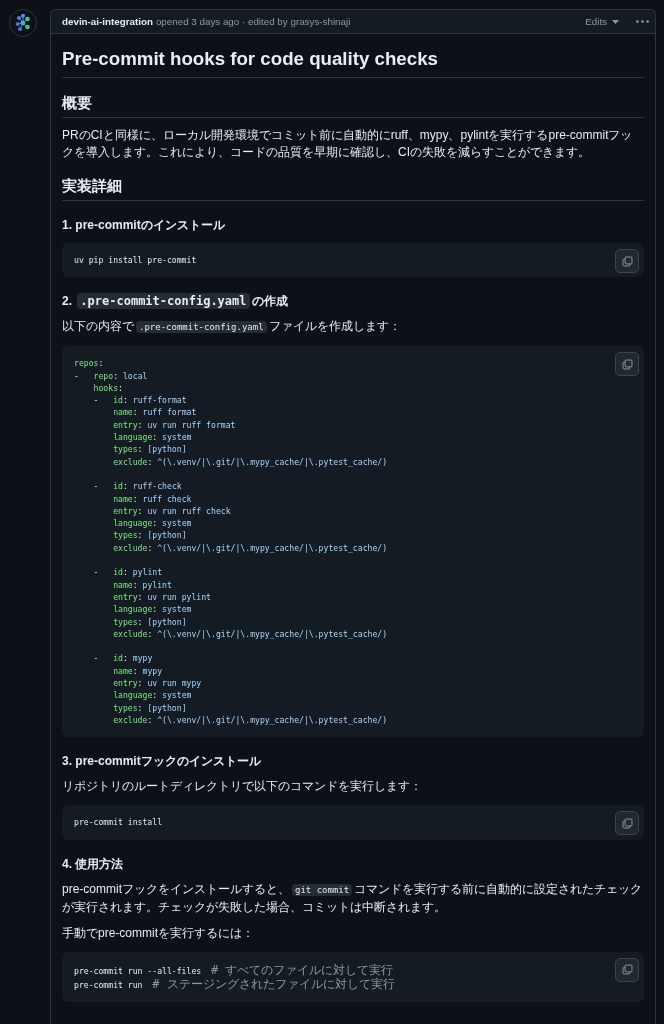  I want to click on code-line: pre-commit install, so click(118, 822).